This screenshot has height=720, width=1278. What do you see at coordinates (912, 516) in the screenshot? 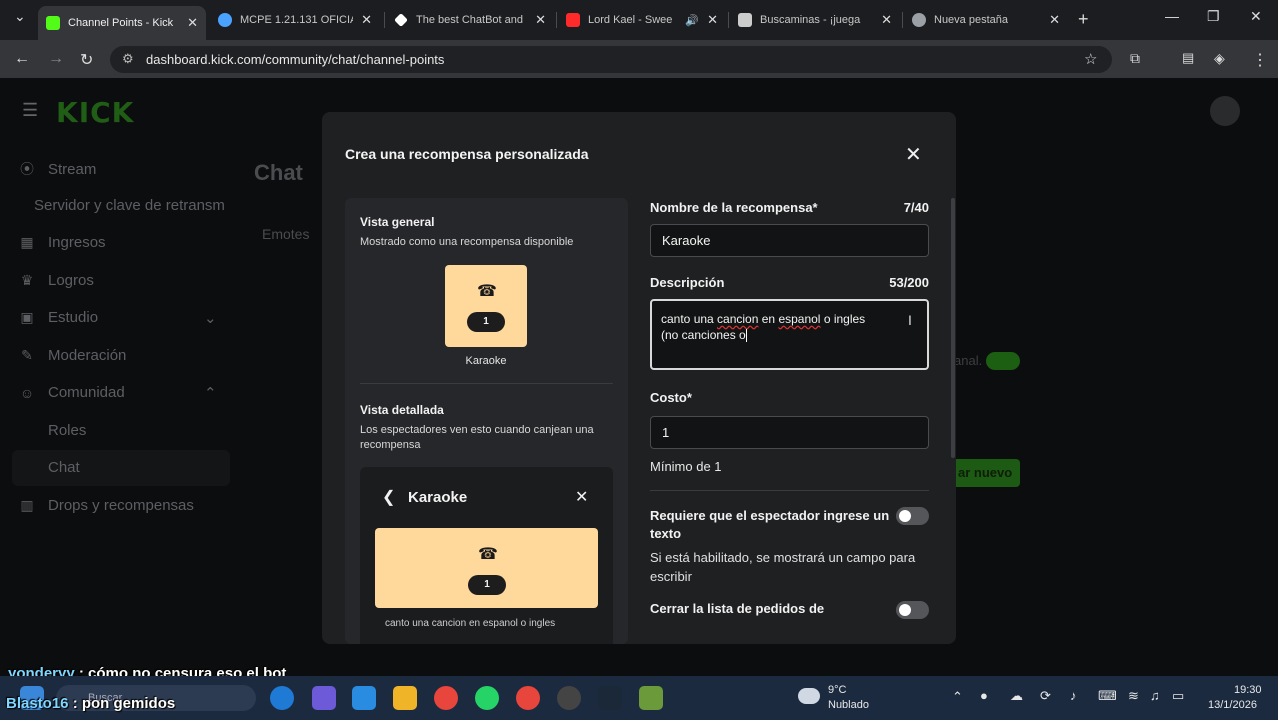
I see `require-text-toggle` at bounding box center [912, 516].